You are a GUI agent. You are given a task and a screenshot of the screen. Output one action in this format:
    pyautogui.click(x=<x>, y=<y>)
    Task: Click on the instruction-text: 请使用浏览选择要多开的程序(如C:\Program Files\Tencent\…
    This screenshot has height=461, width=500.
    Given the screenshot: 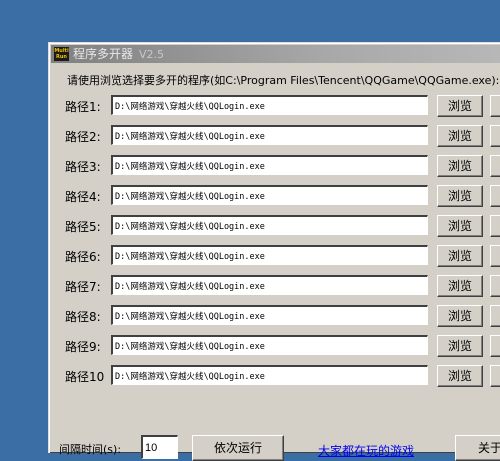 What is the action you would take?
    pyautogui.click(x=283, y=80)
    